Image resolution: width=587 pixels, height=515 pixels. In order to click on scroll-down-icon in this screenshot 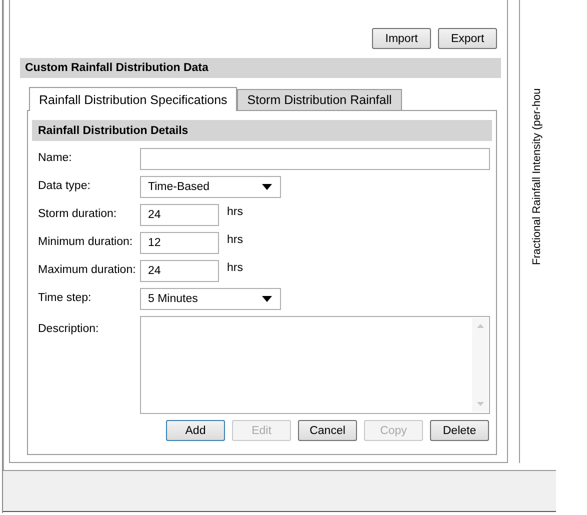, I will do `click(480, 404)`.